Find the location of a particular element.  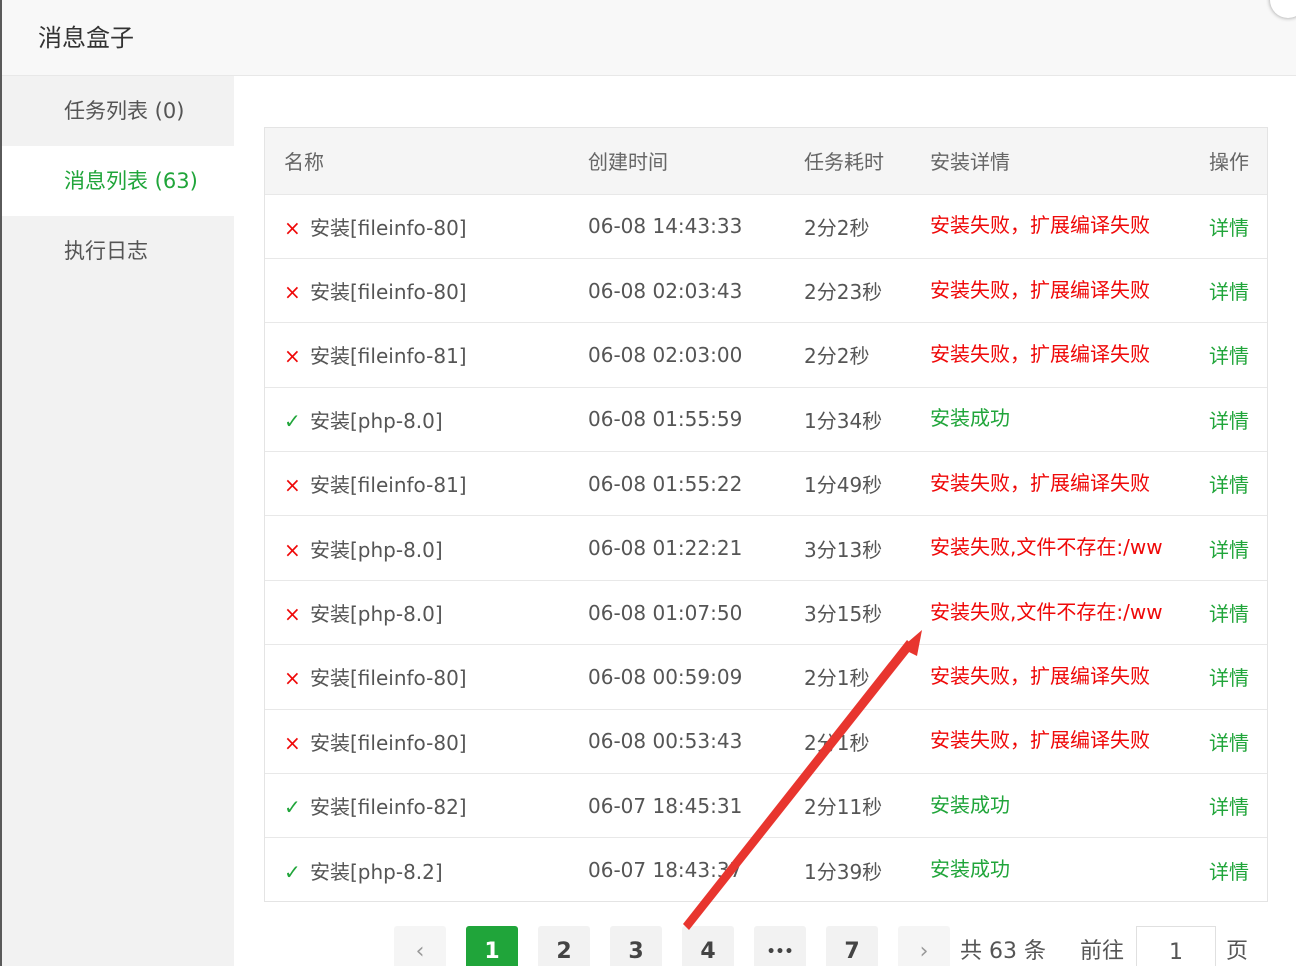

cell-created-time: 06-08 14:43:33 is located at coordinates (696, 226).